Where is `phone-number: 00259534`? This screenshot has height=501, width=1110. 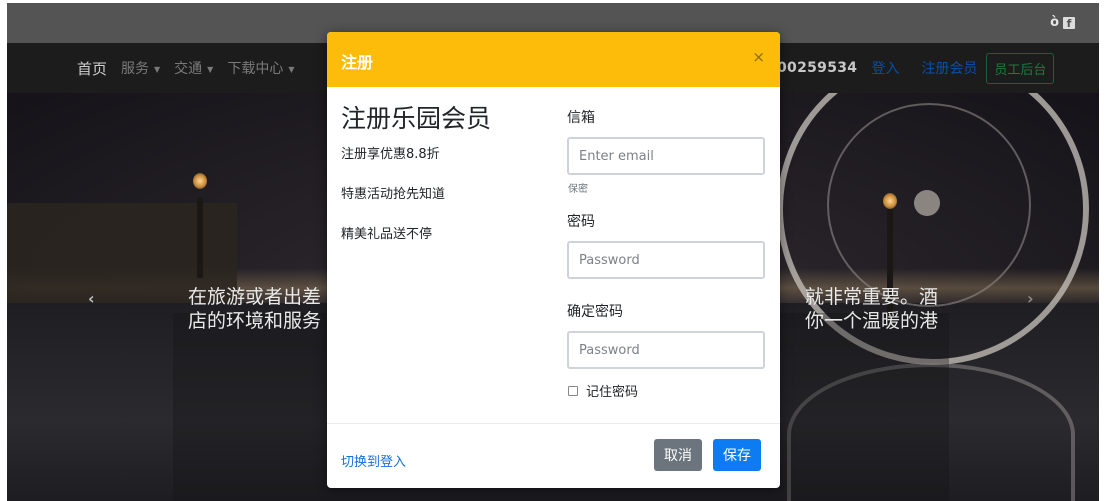 phone-number: 00259534 is located at coordinates (817, 68).